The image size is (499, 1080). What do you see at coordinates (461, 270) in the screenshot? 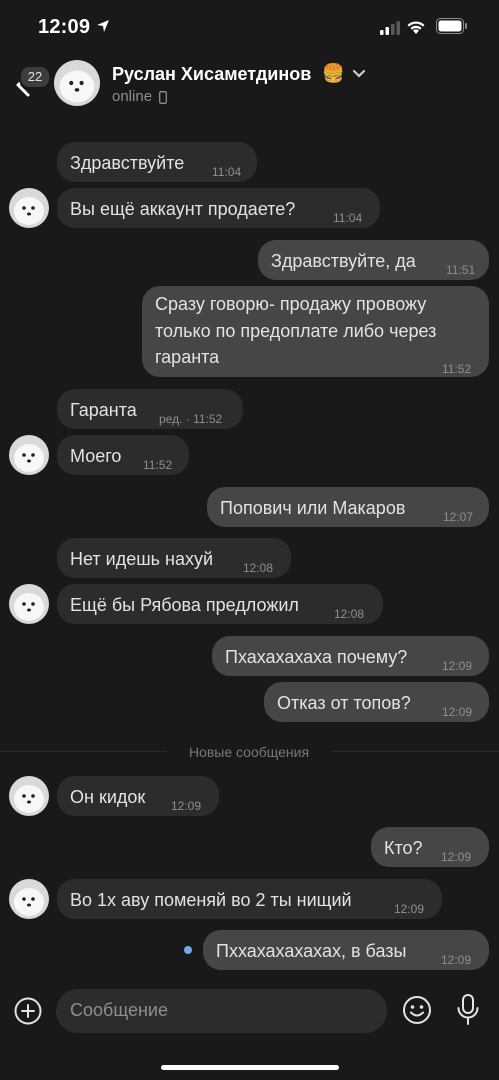
I see `message-time: 11:51` at bounding box center [461, 270].